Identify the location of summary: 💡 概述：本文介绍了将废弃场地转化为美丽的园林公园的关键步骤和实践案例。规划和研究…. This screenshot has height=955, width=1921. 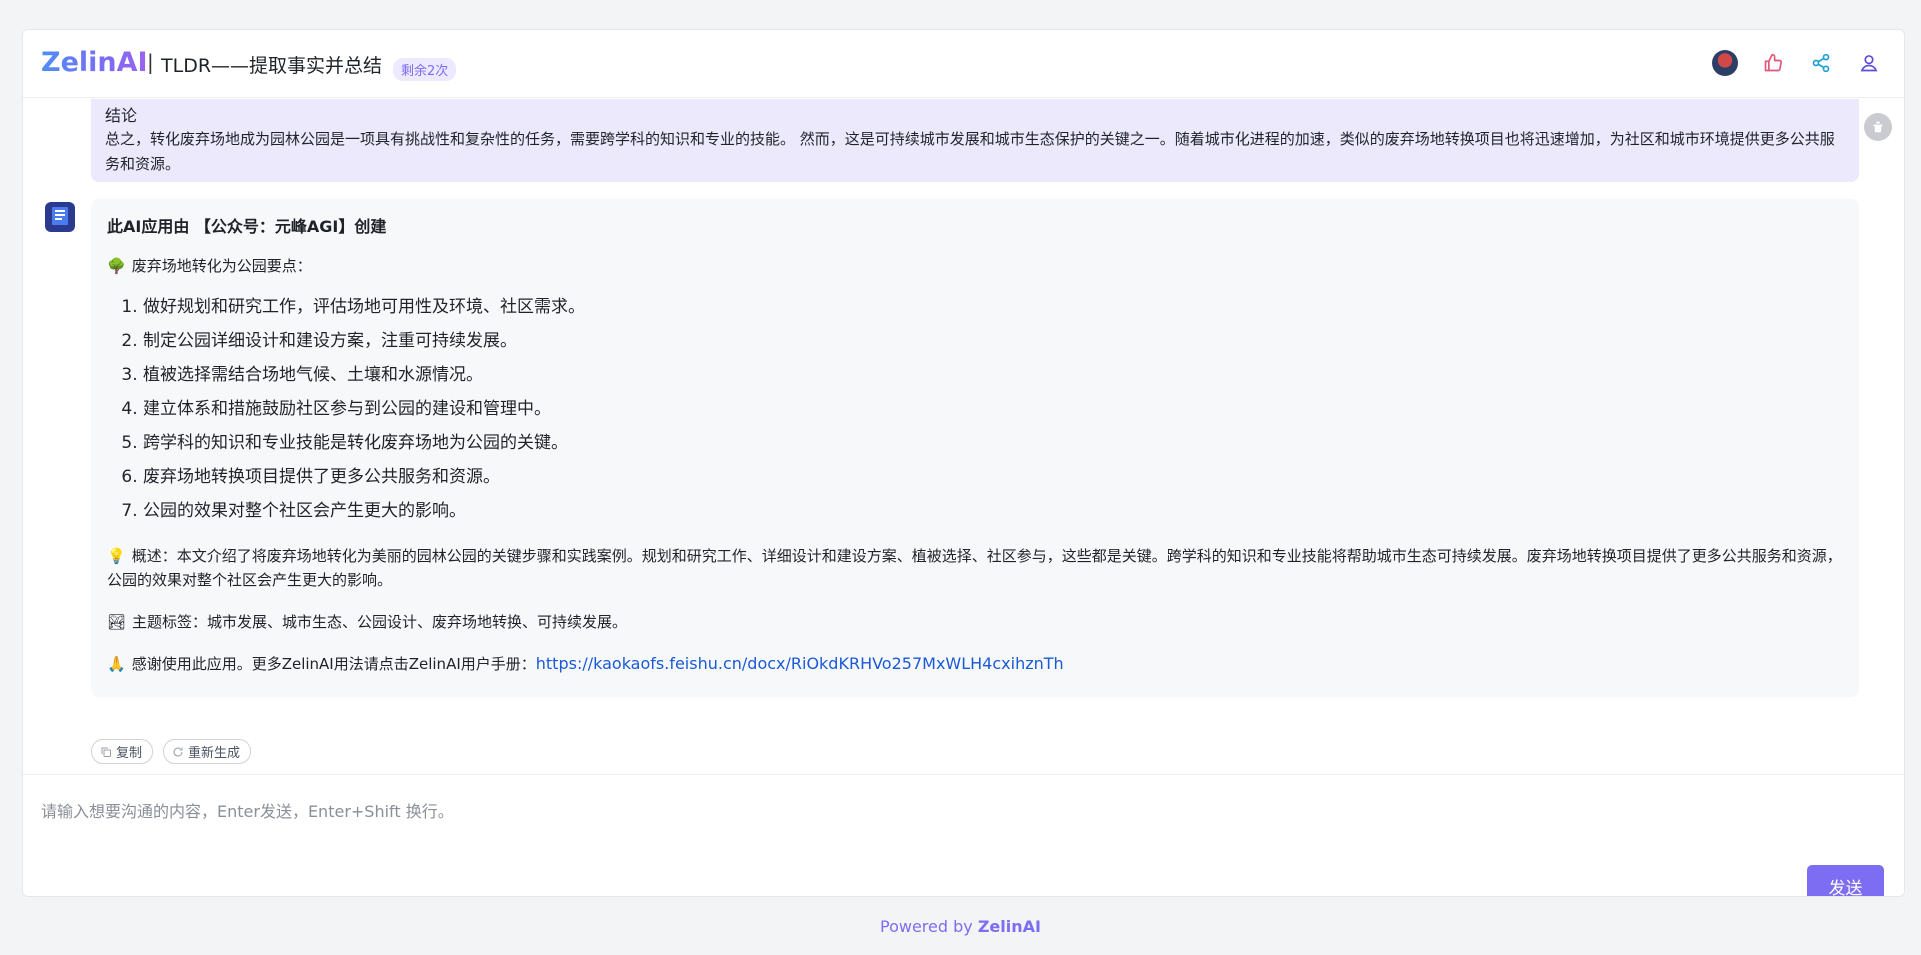
(975, 568).